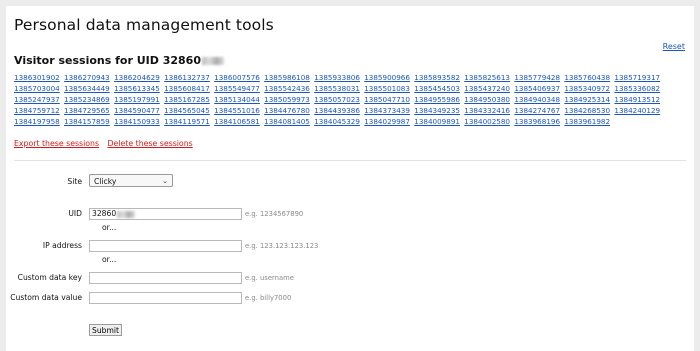 Image resolution: width=700 pixels, height=351 pixels. I want to click on redacted-uid-input-blur, so click(126, 214).